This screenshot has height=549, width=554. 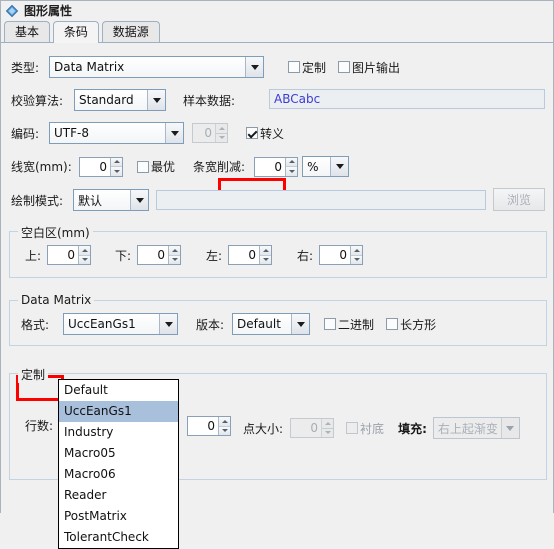 I want to click on format-option-tolerantcheck: TolerantCheck, so click(x=118, y=537).